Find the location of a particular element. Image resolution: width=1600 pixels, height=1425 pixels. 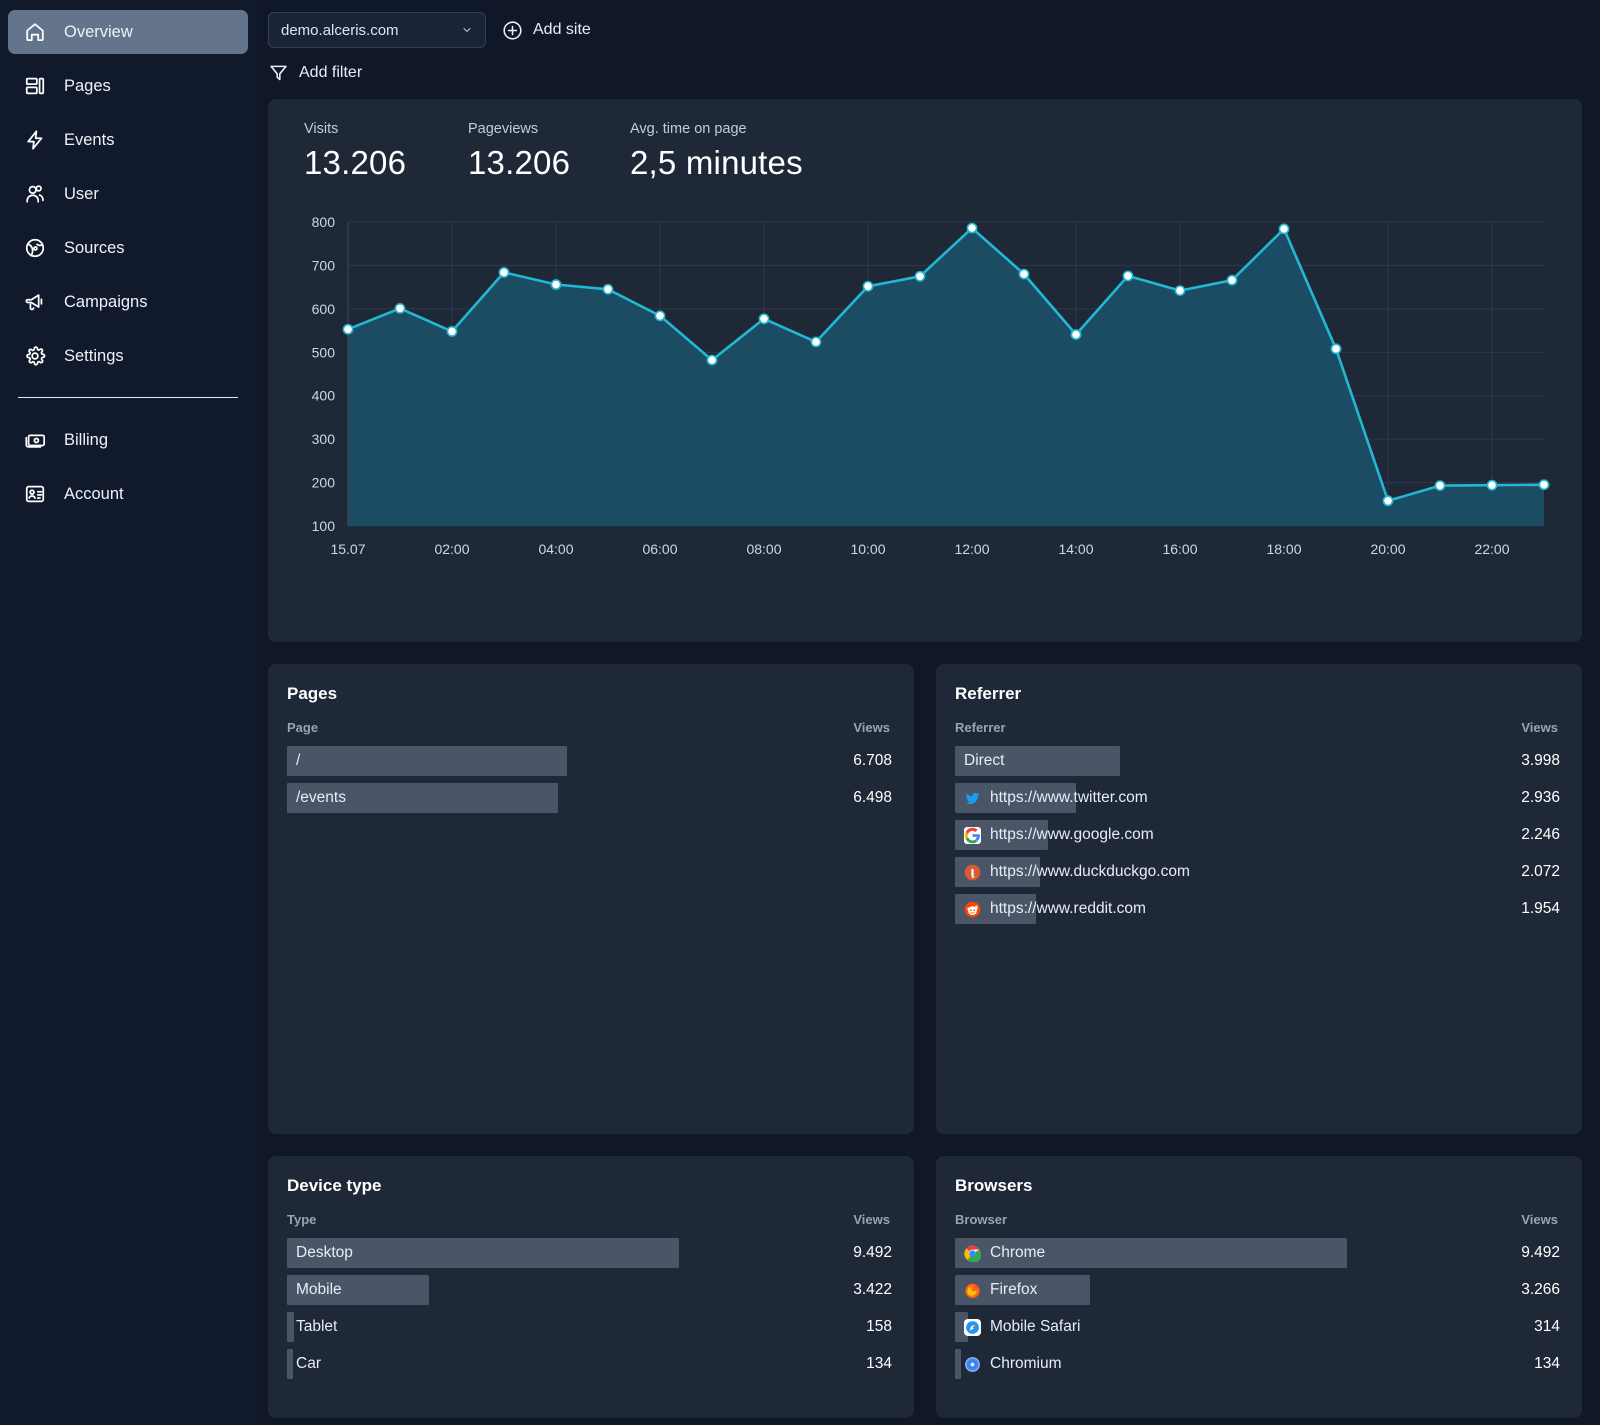

stat-pageviews: Pageviews 13.206 is located at coordinates (549, 151).